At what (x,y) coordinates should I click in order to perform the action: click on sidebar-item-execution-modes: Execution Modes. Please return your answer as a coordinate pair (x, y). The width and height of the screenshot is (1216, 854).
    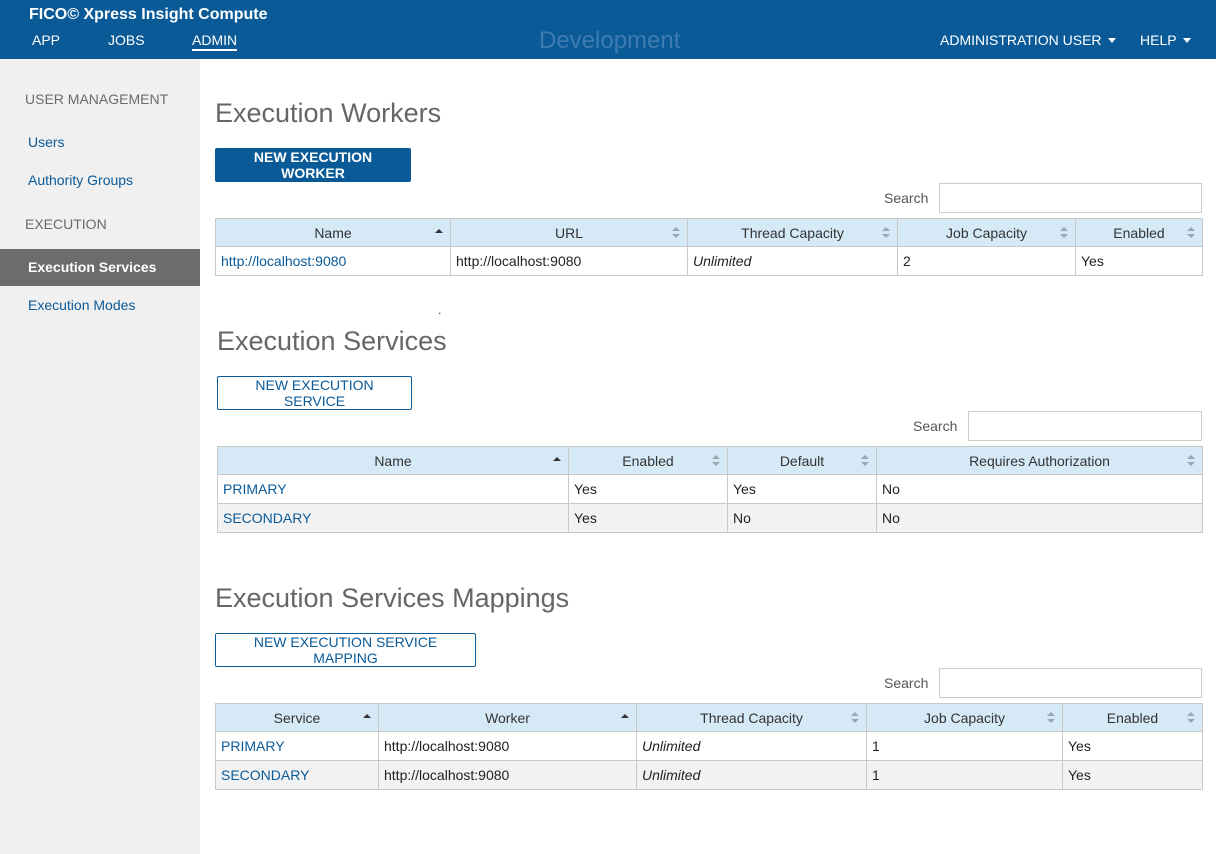
    Looking at the image, I should click on (81, 305).